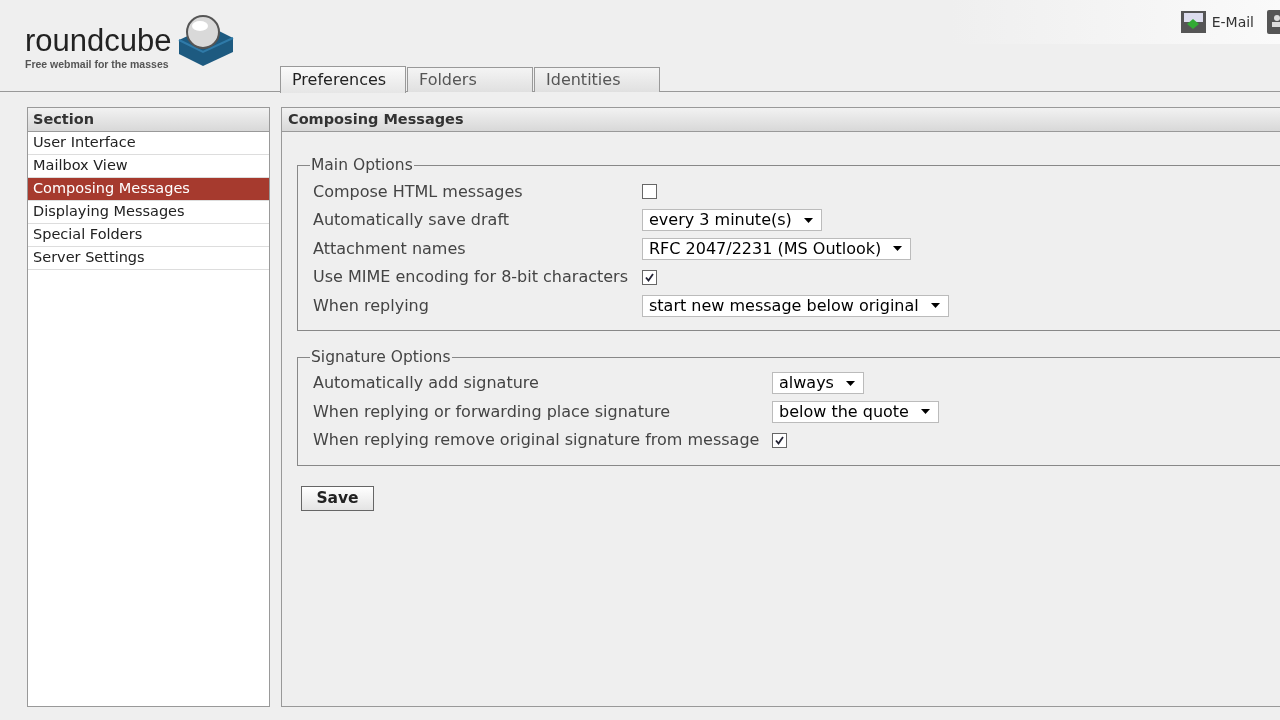 This screenshot has width=1280, height=720. Describe the element at coordinates (818, 383) in the screenshot. I see `dropdown: always` at that location.